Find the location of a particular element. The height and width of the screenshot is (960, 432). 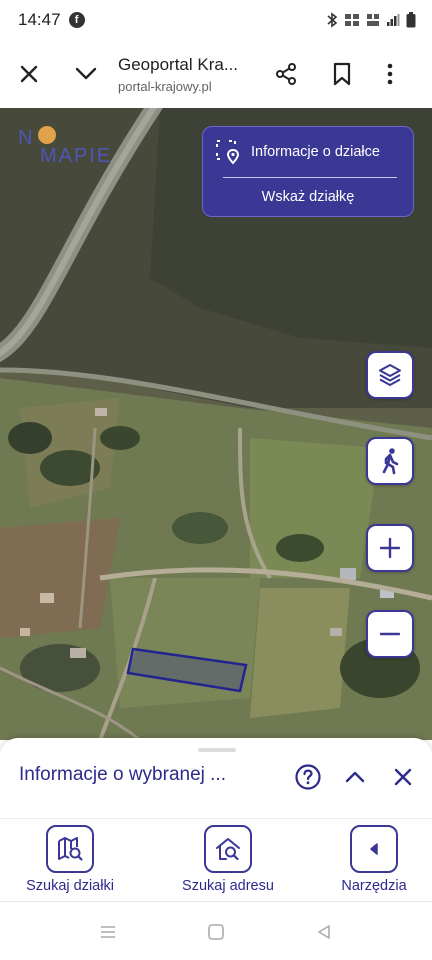

home-search-icon is located at coordinates (228, 849).